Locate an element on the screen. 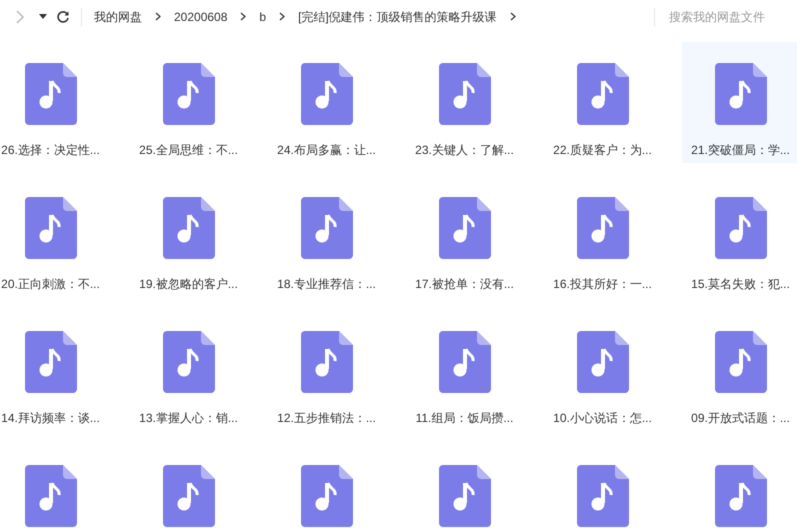 The height and width of the screenshot is (528, 797). breadcrumb-link: 我的网盘 is located at coordinates (118, 17).